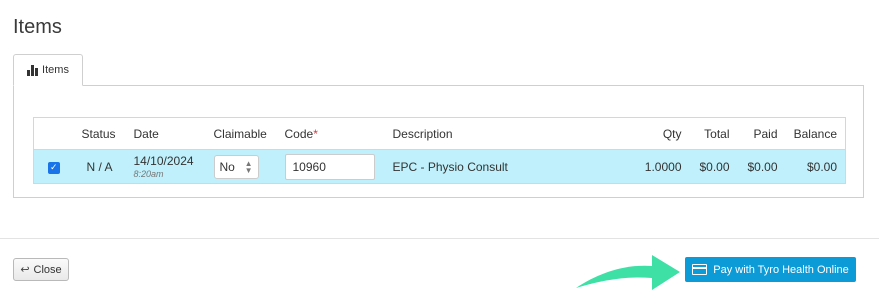 This screenshot has height=301, width=879. Describe the element at coordinates (299, 133) in the screenshot. I see `code-header-label: Code` at that location.